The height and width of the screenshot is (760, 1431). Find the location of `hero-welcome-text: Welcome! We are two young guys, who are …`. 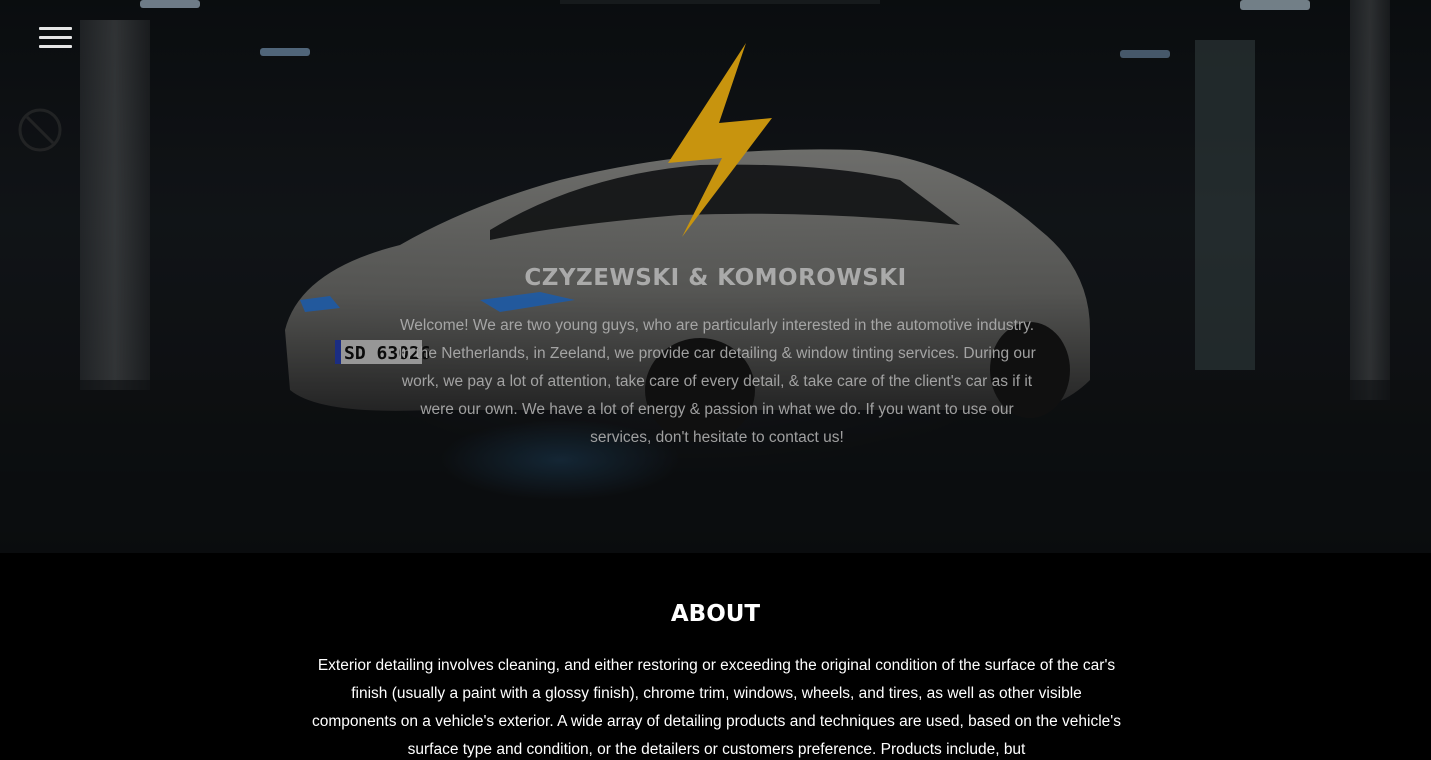

hero-welcome-text: Welcome! We are two young guys, who are … is located at coordinates (717, 381).